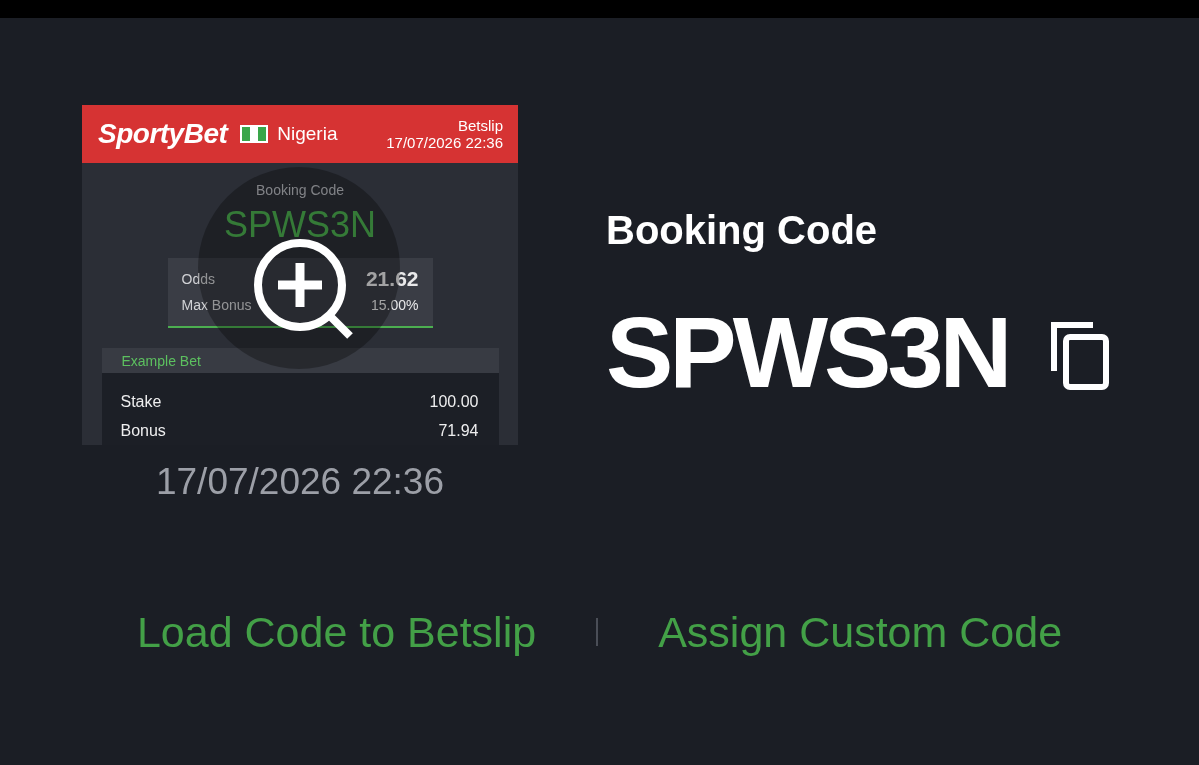 This screenshot has height=765, width=1199. I want to click on action-link: Assign Custom Code, so click(860, 632).